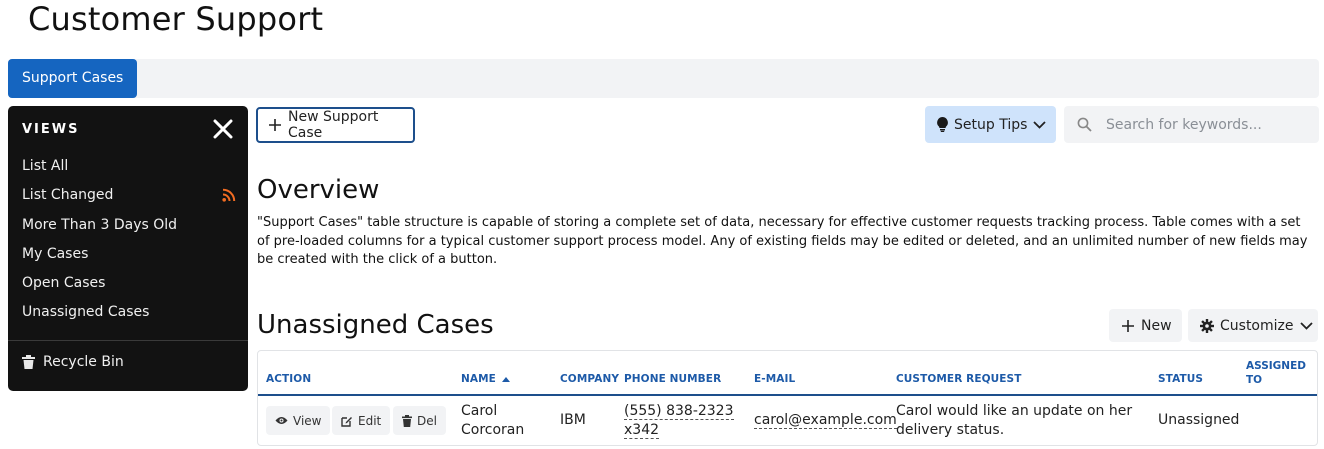  What do you see at coordinates (1180, 379) in the screenshot?
I see `column-header-status: STATUS` at bounding box center [1180, 379].